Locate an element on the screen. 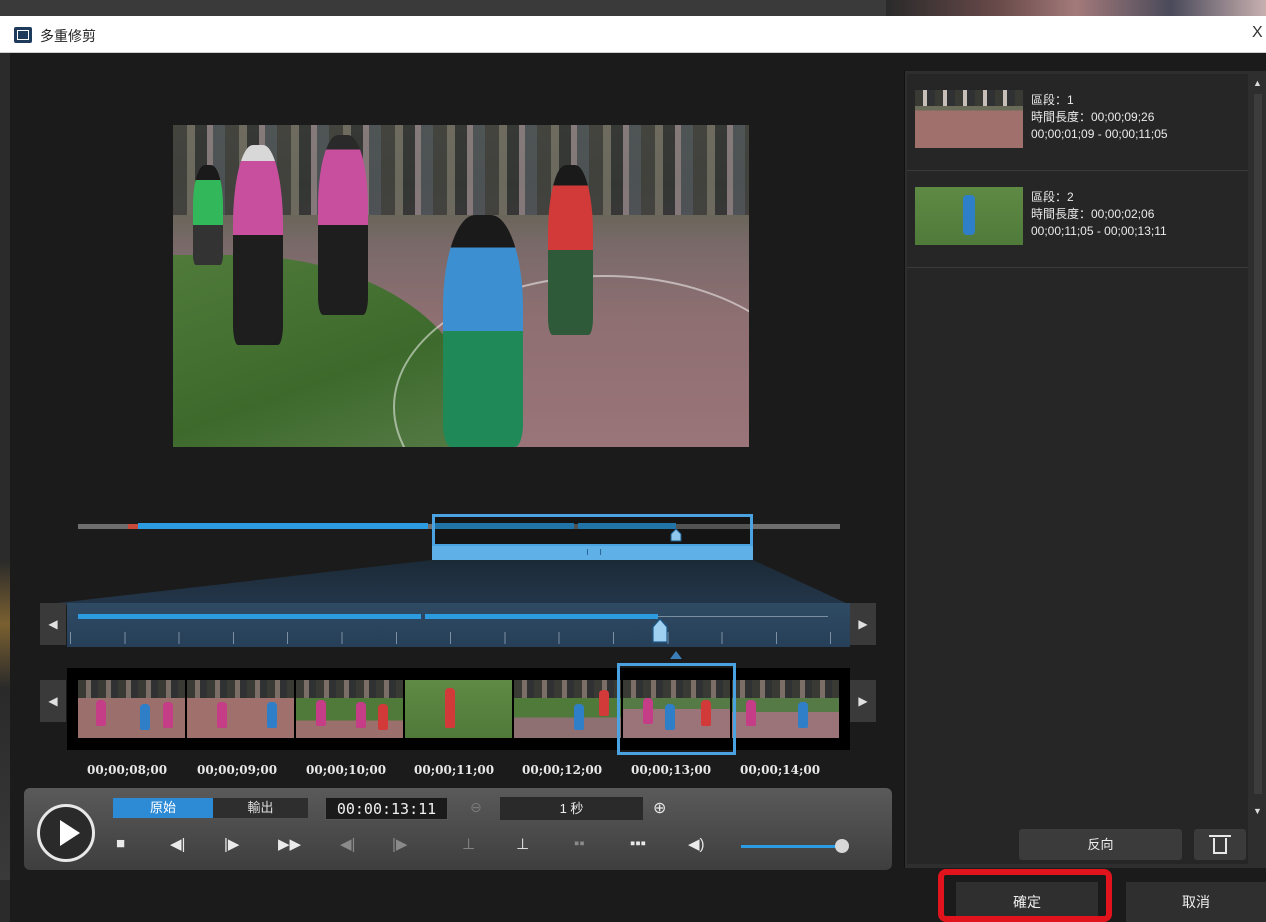  split-icon: ▪▪ is located at coordinates (579, 843).